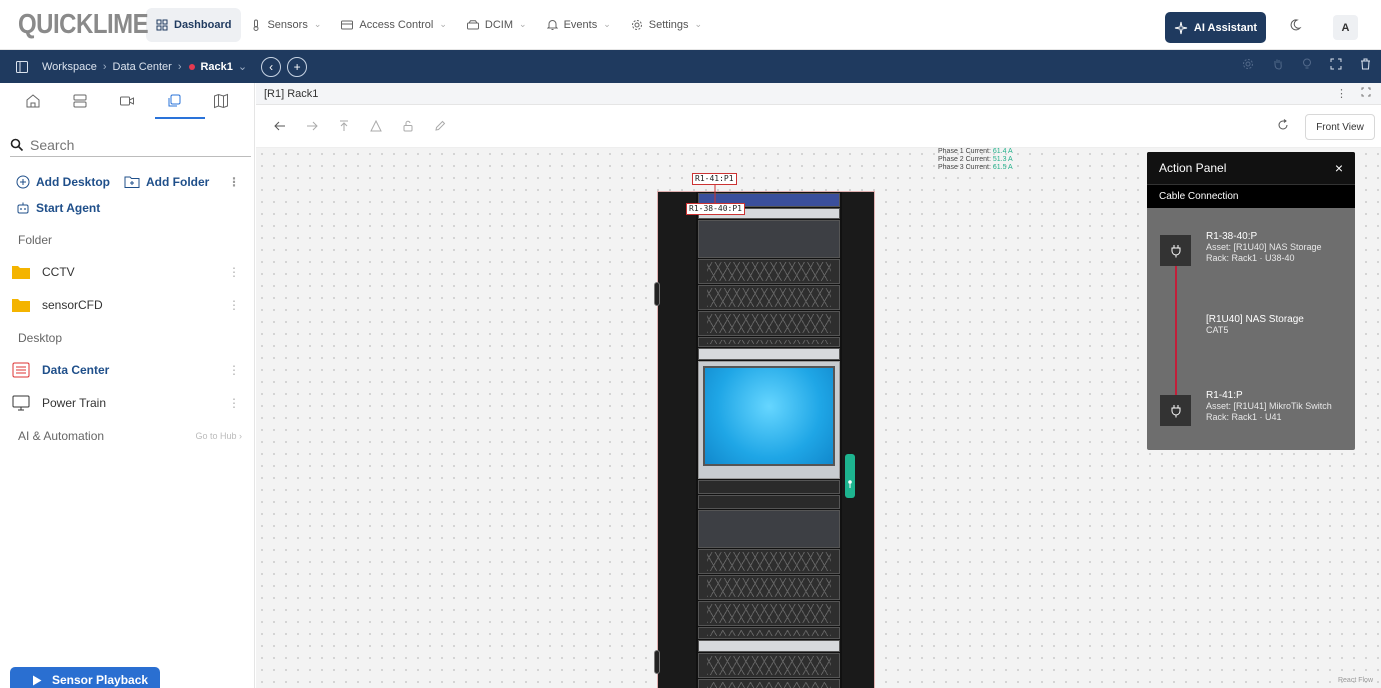  Describe the element at coordinates (127, 369) in the screenshot. I see `desktop-item-data-center: Data Center ⋮` at that location.